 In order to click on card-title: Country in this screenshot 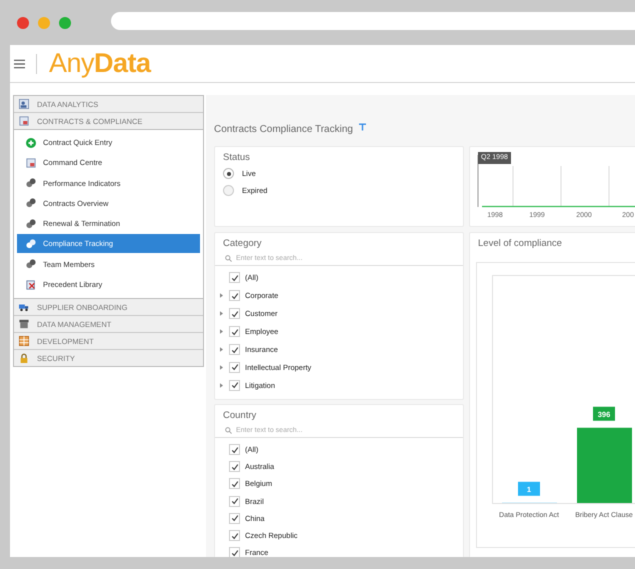, I will do `click(240, 415)`.